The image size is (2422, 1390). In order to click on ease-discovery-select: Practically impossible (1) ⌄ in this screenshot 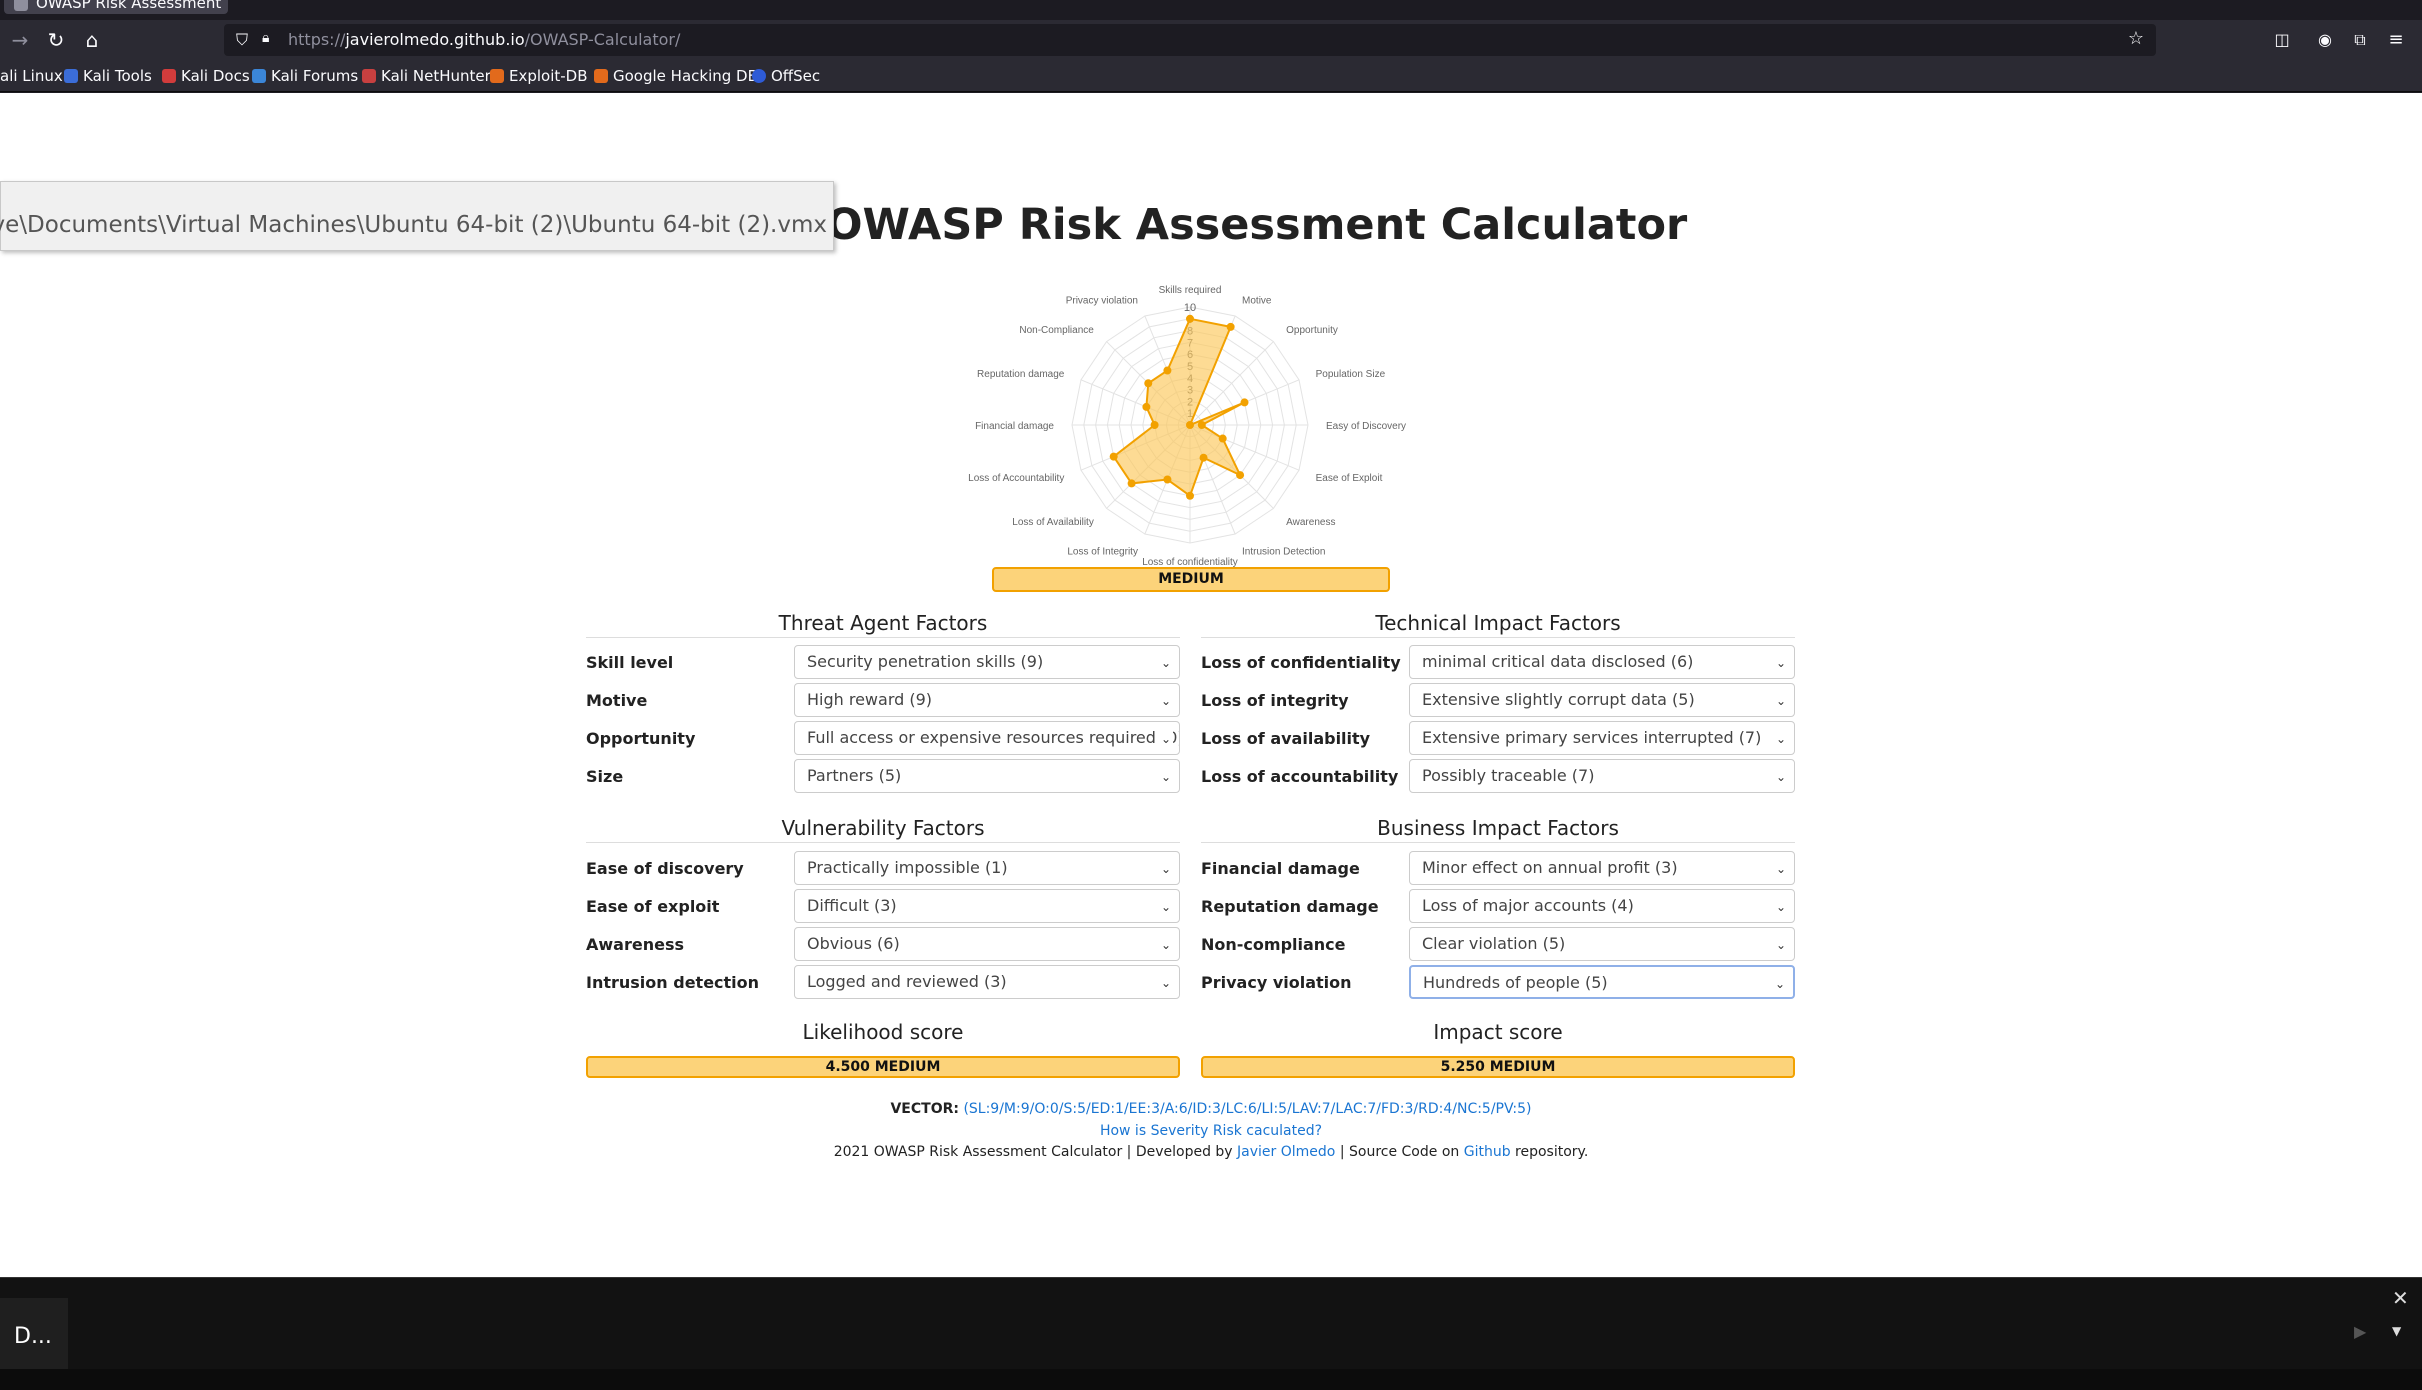, I will do `click(987, 868)`.